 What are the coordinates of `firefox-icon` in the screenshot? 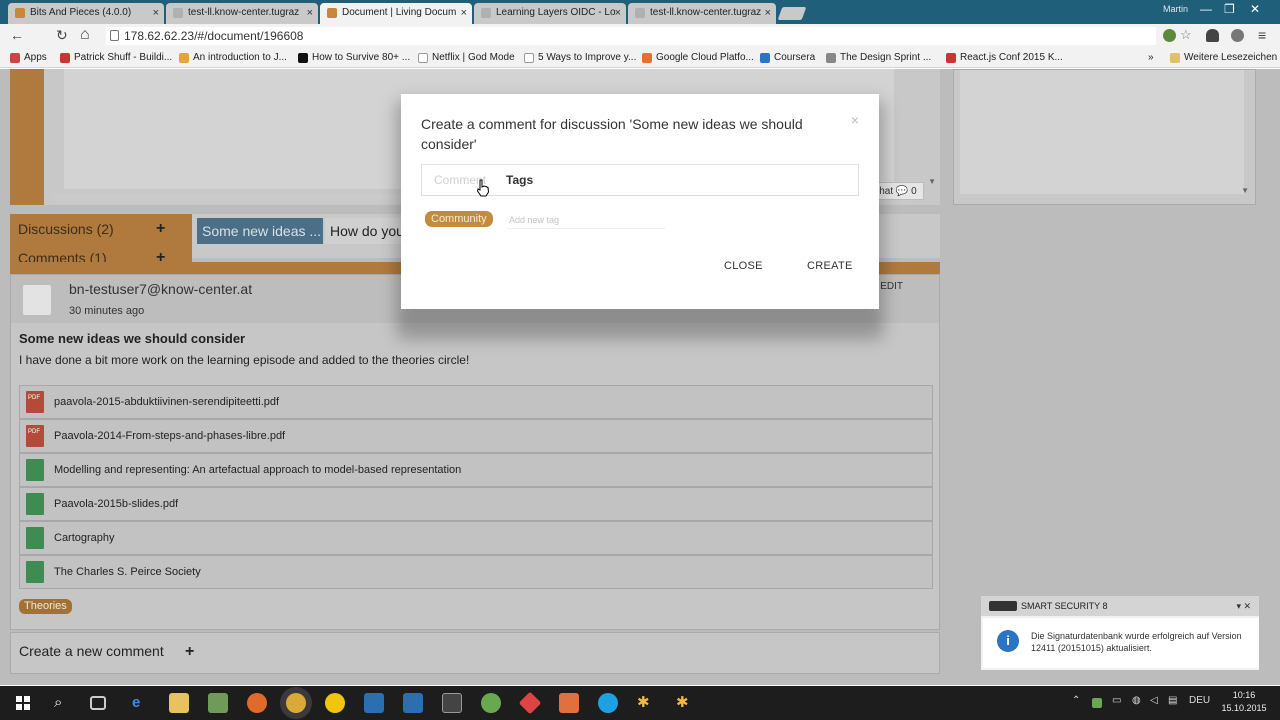 It's located at (257, 703).